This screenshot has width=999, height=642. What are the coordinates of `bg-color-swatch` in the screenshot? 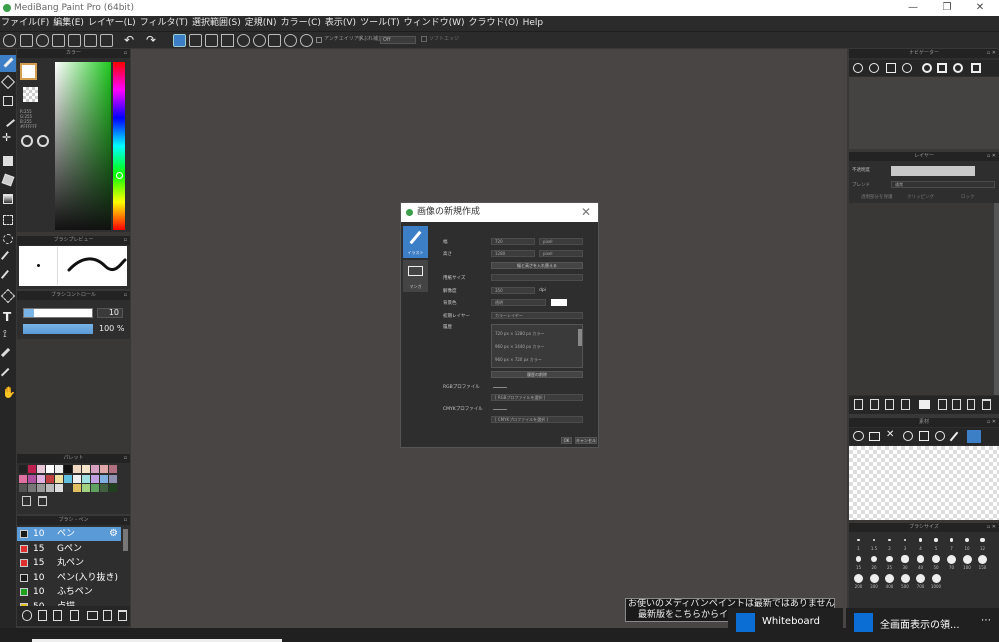 It's located at (559, 302).